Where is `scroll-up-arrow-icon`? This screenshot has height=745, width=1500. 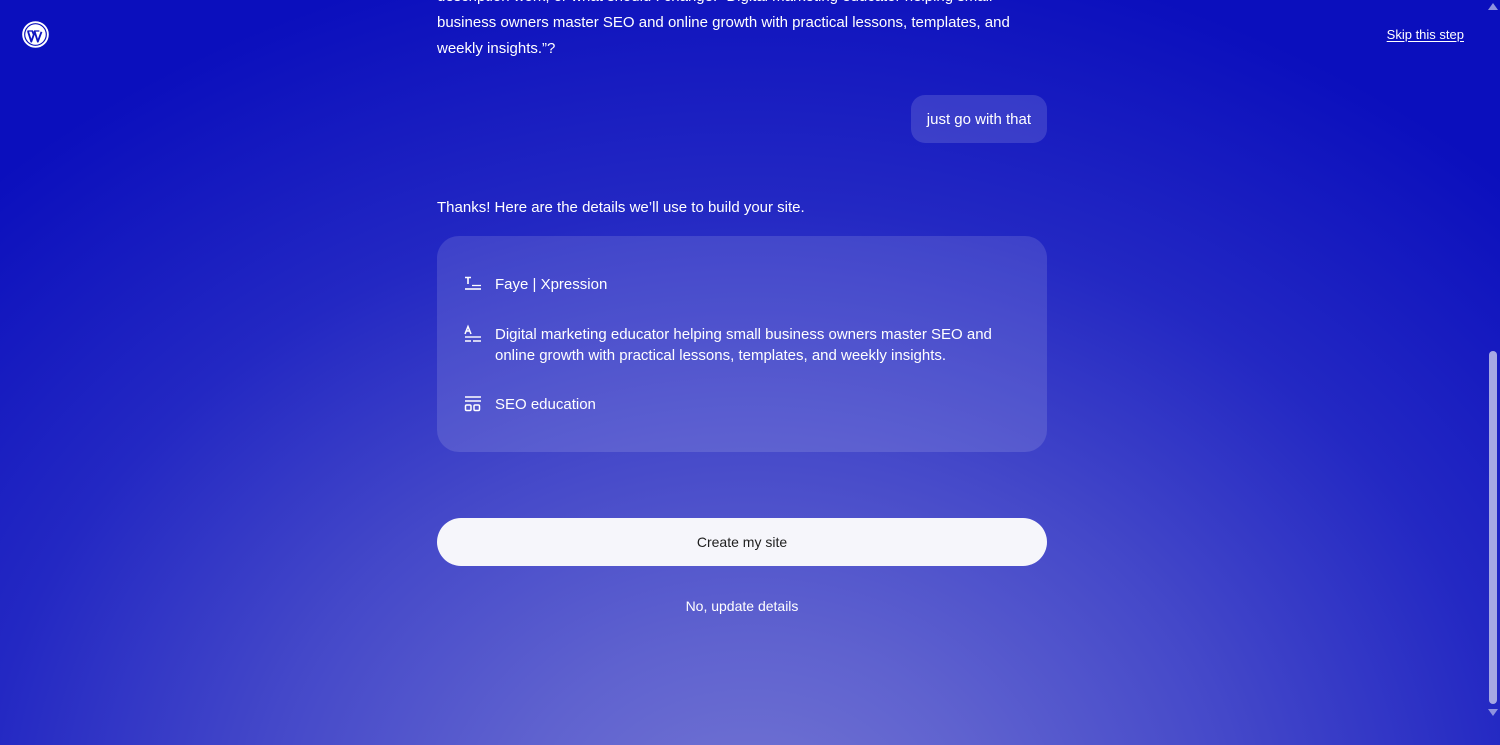 scroll-up-arrow-icon is located at coordinates (1493, 6).